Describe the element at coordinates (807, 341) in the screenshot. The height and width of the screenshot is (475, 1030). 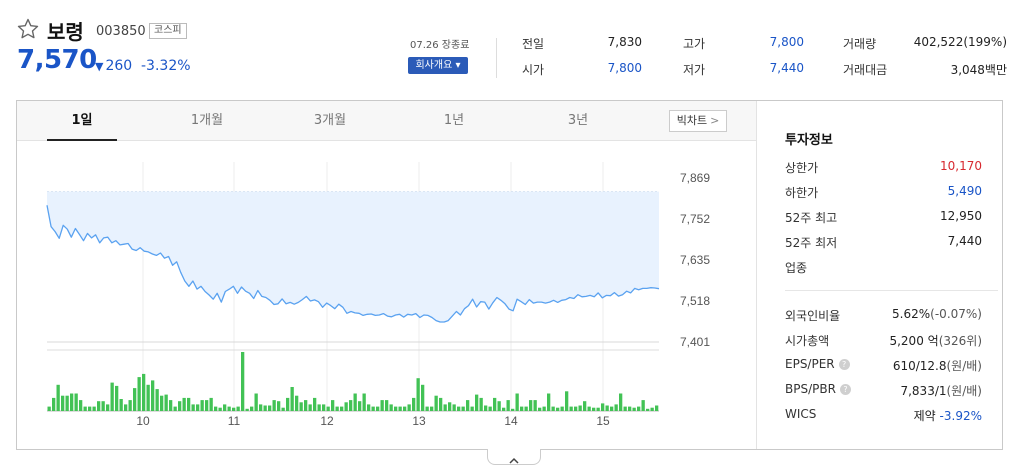
I see `market-cap-label: 시가총액` at that location.